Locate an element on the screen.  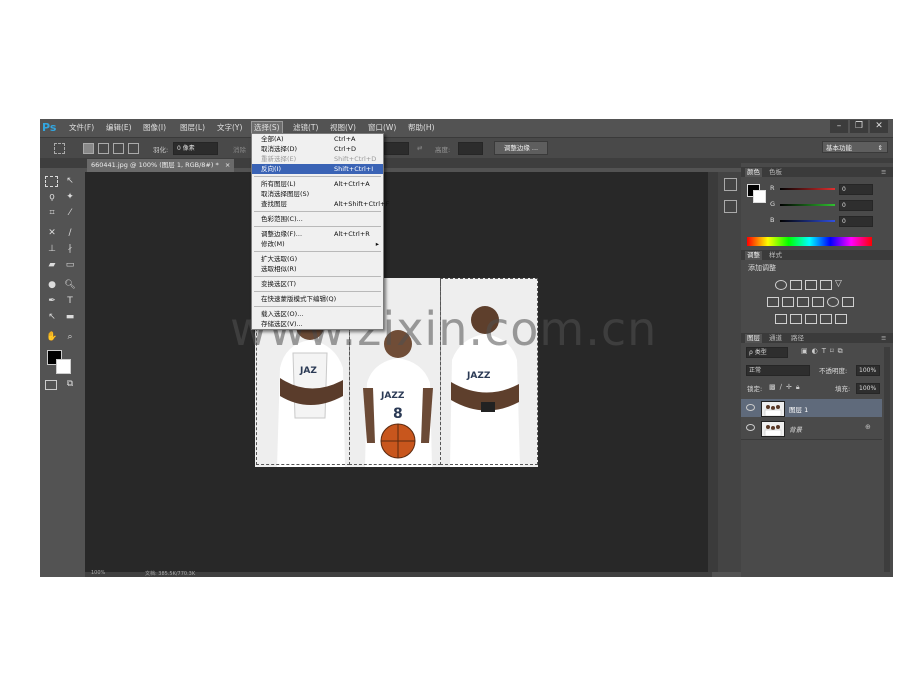
history-panel-icon is located at coordinates (730, 184).